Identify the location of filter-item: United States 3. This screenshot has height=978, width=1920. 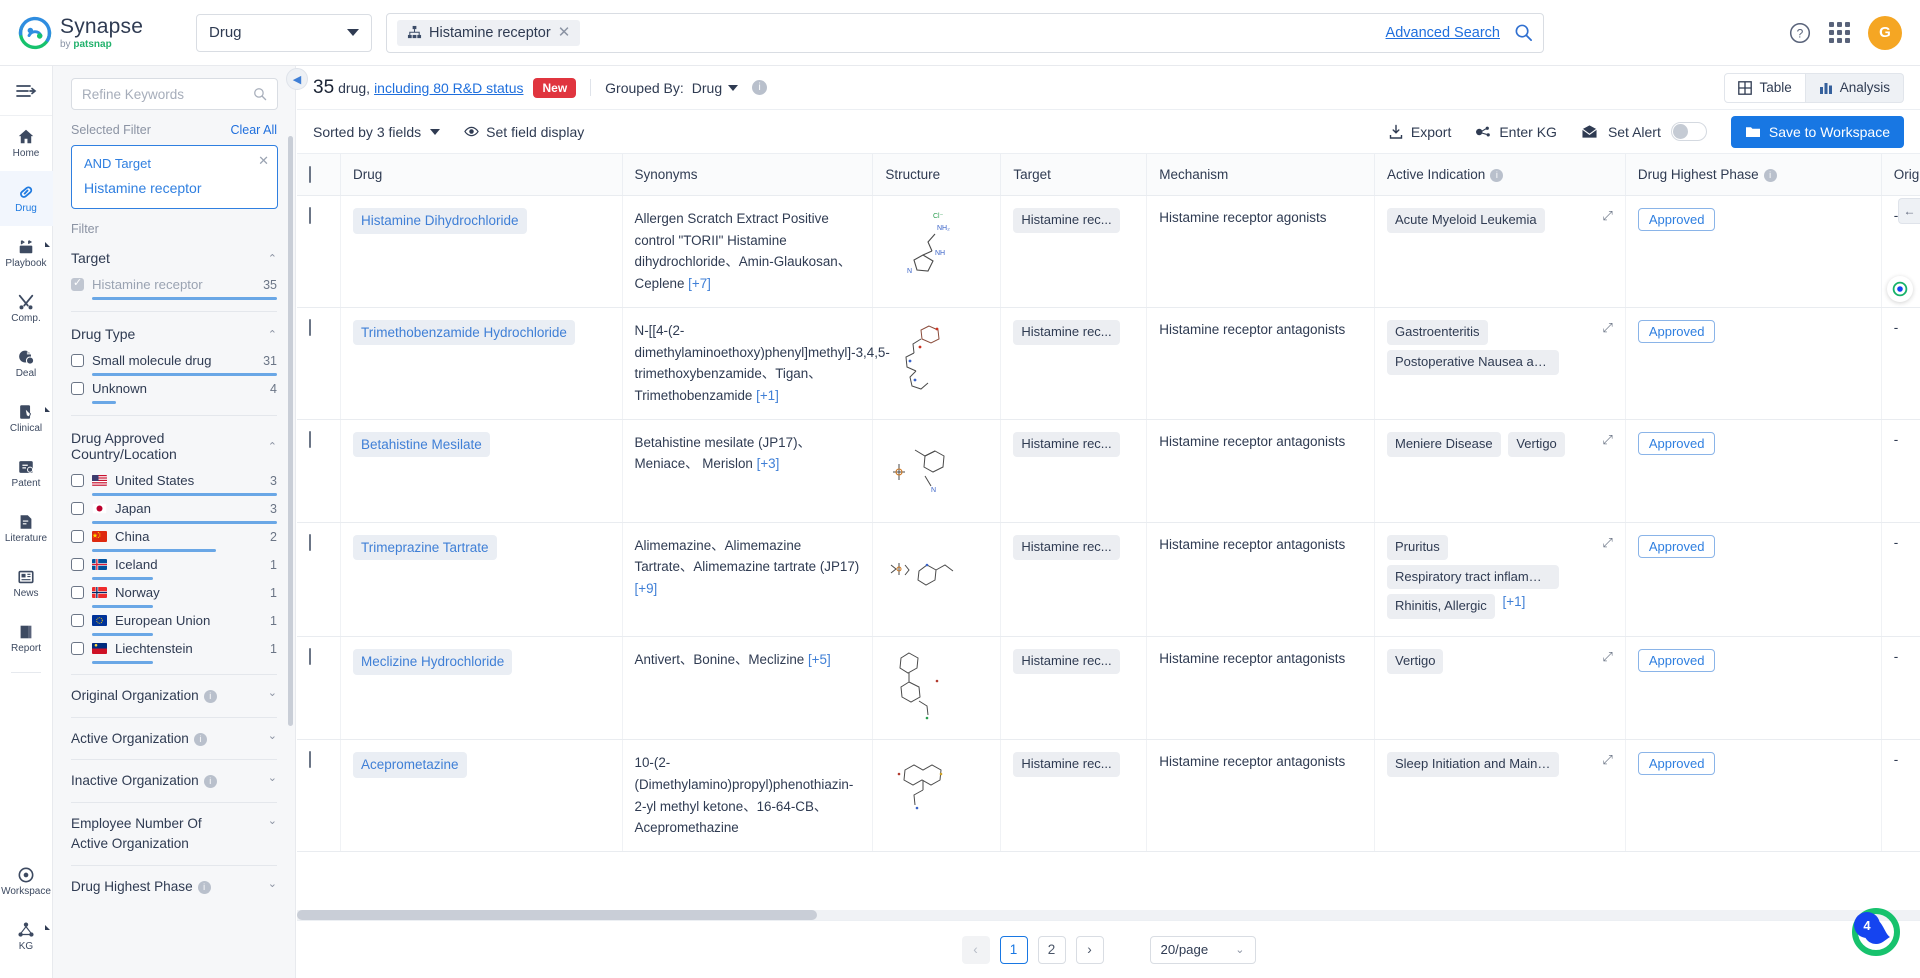
(174, 482).